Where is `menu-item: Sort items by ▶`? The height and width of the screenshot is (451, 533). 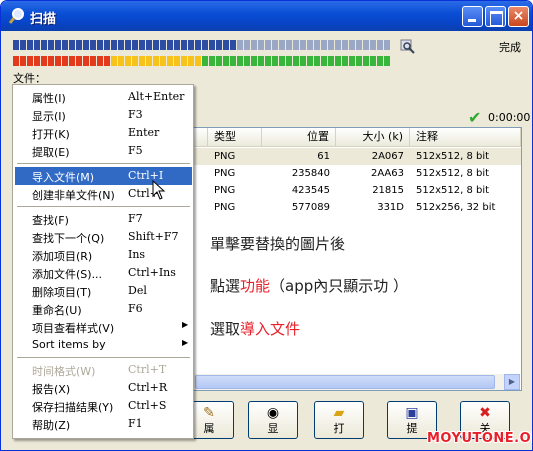
menu-item: Sort items by ▶ is located at coordinates (103, 345).